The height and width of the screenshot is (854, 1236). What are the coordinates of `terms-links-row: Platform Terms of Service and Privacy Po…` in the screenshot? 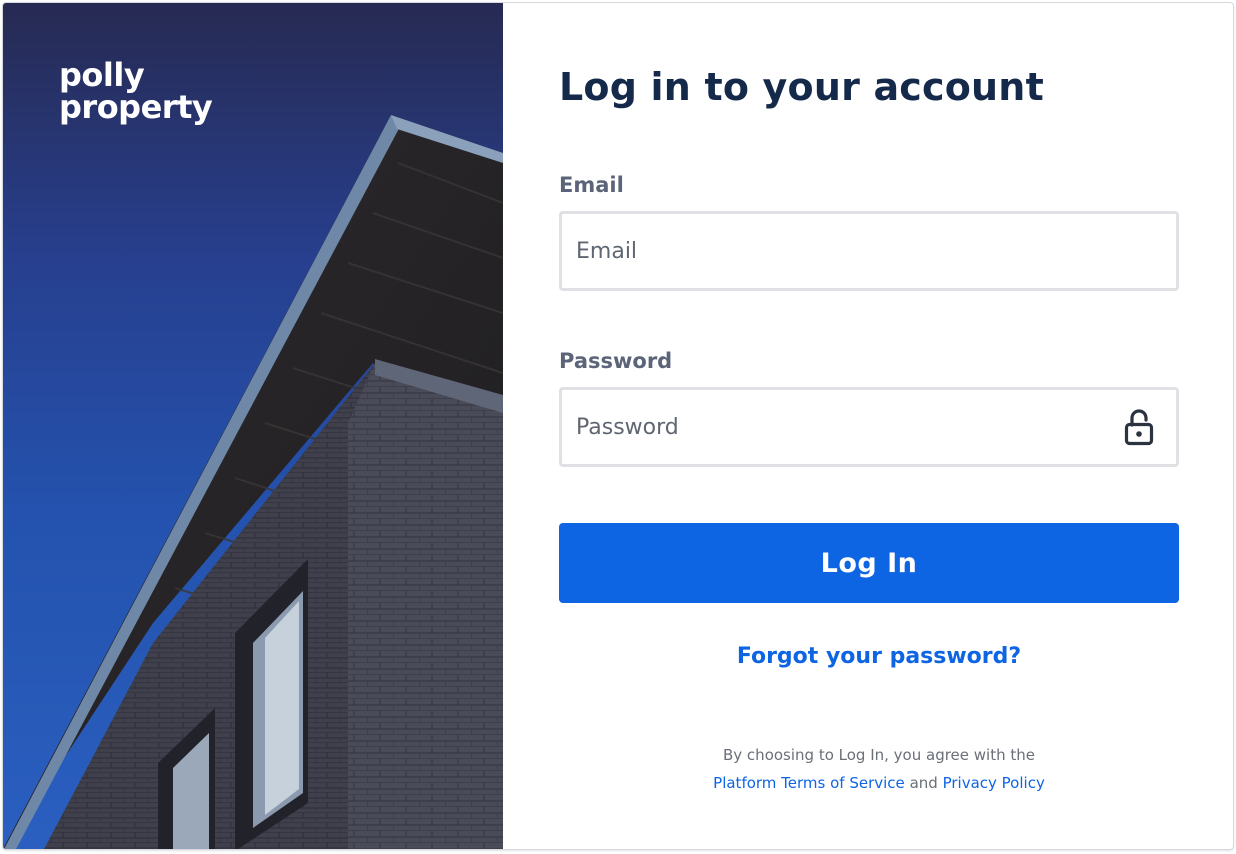 It's located at (879, 783).